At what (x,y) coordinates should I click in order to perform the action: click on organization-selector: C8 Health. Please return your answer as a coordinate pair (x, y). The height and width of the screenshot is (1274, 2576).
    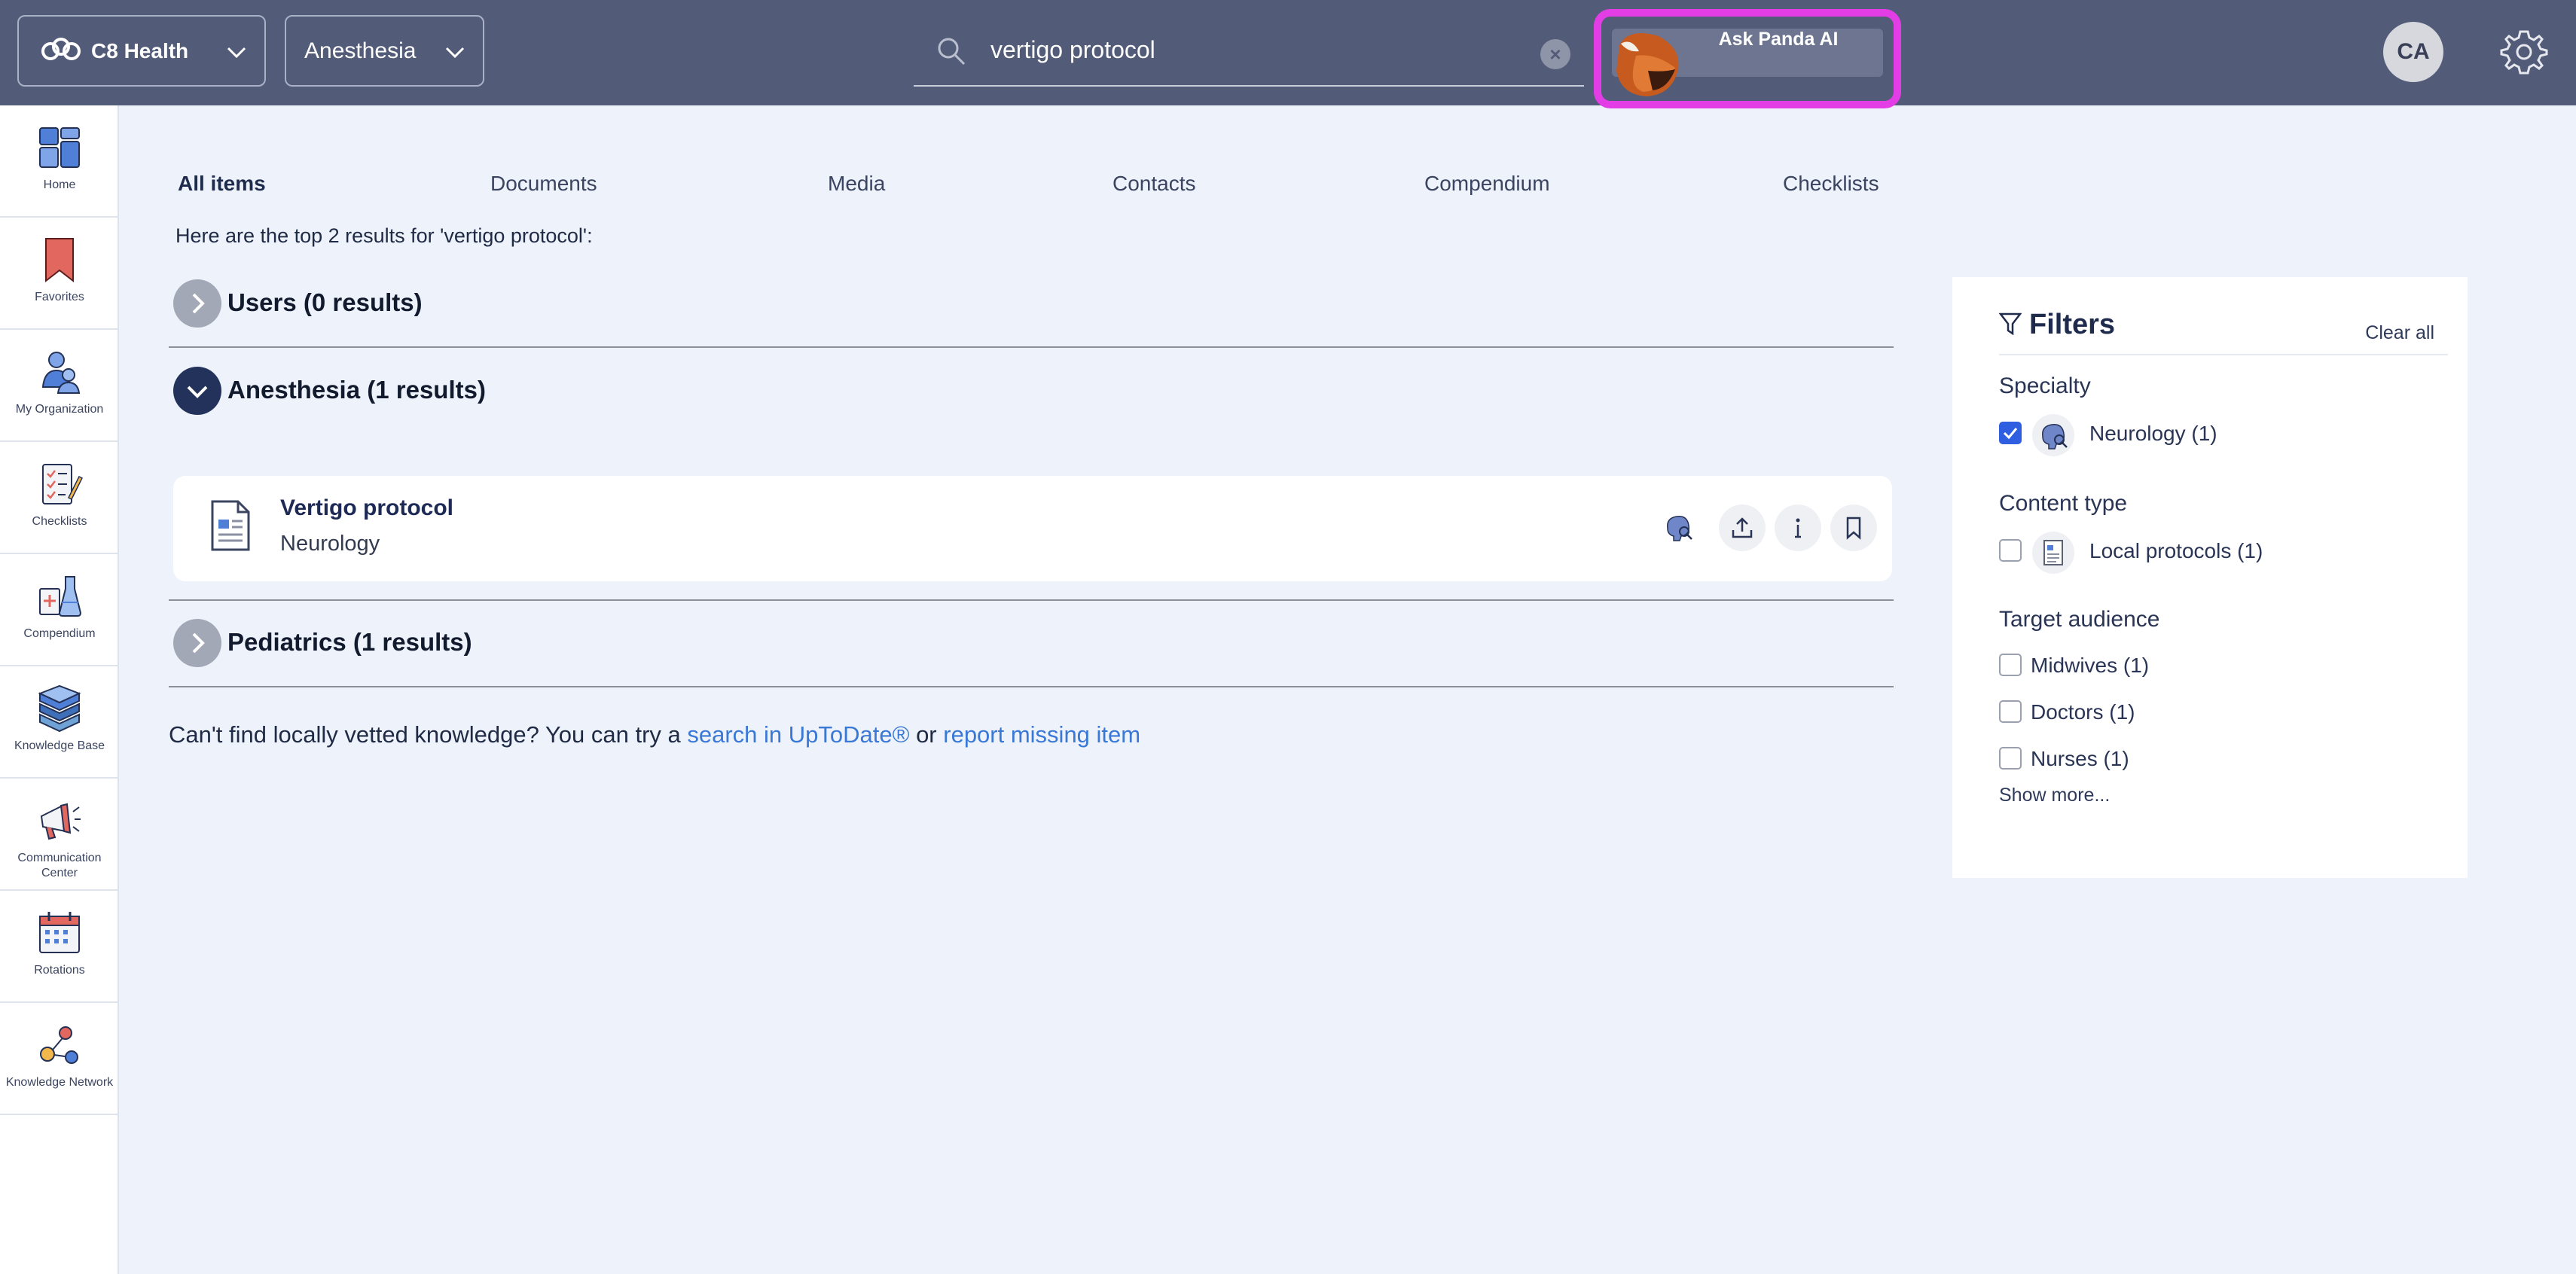
    Looking at the image, I should click on (141, 51).